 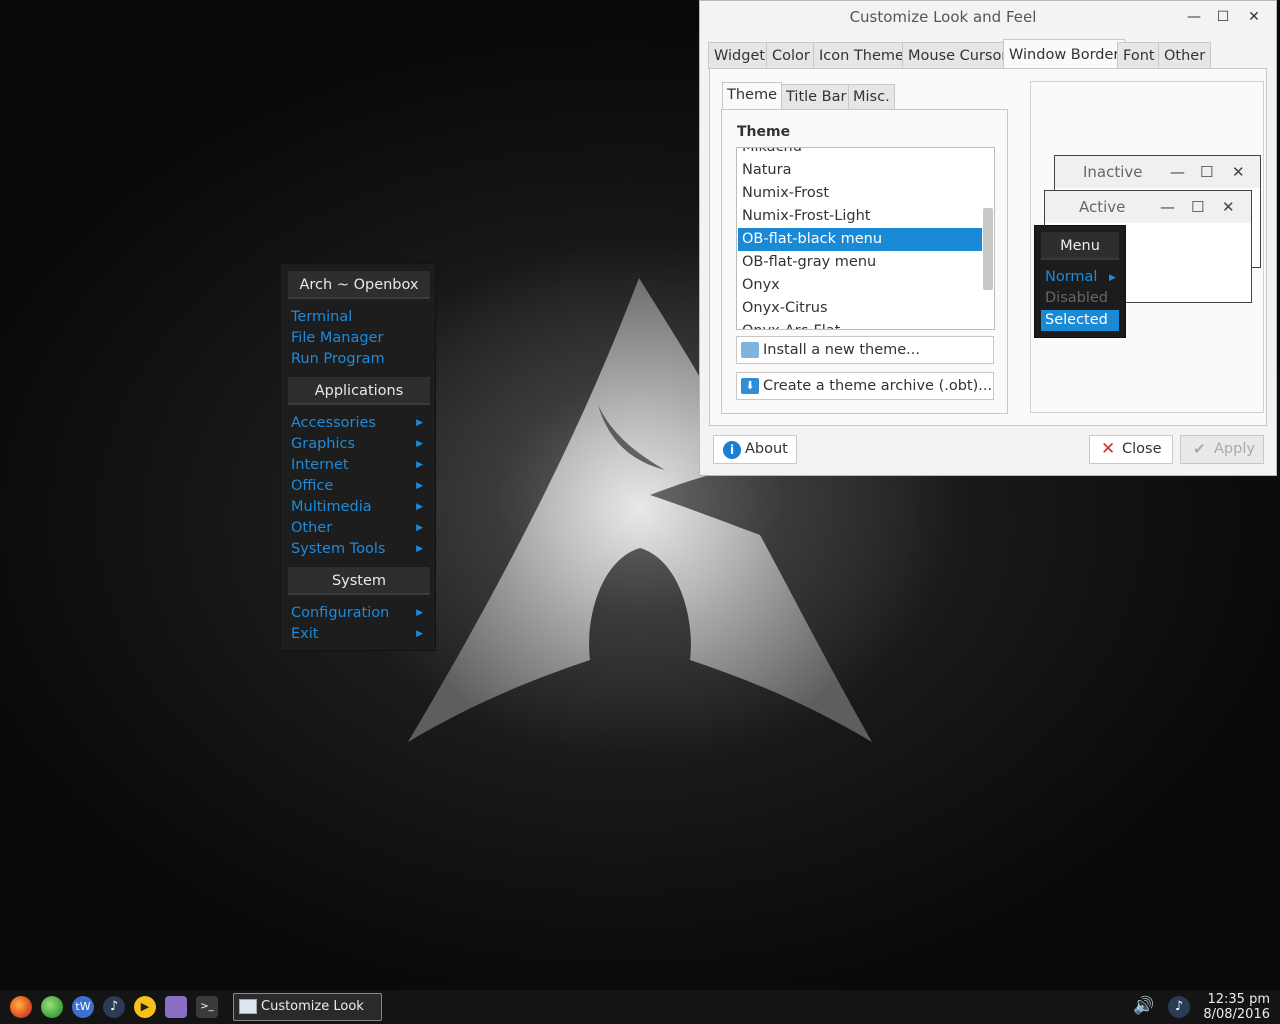 I want to click on theme-list-item: Onyx-Citrus, so click(x=860, y=308).